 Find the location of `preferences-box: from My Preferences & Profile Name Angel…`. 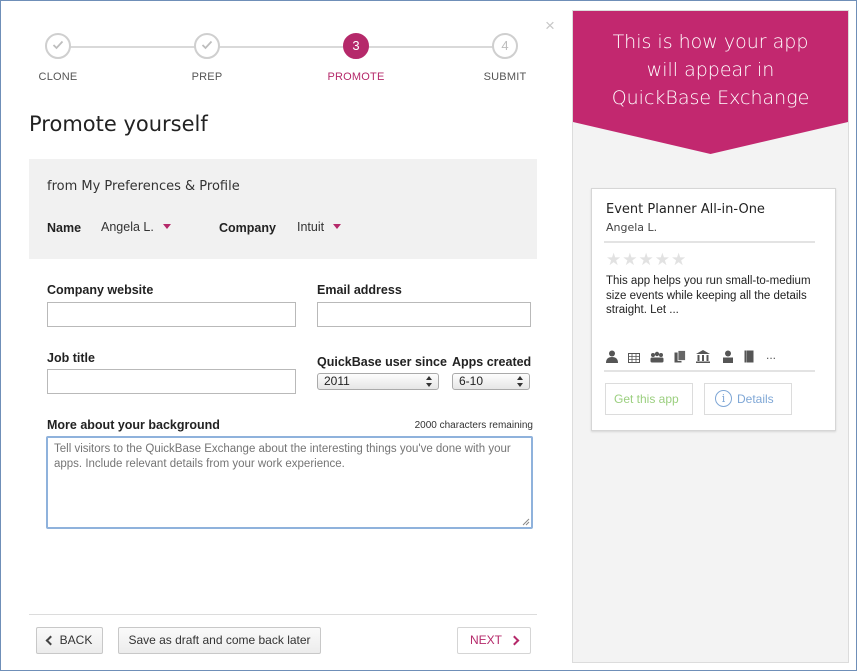

preferences-box: from My Preferences & Profile Name Angel… is located at coordinates (283, 209).